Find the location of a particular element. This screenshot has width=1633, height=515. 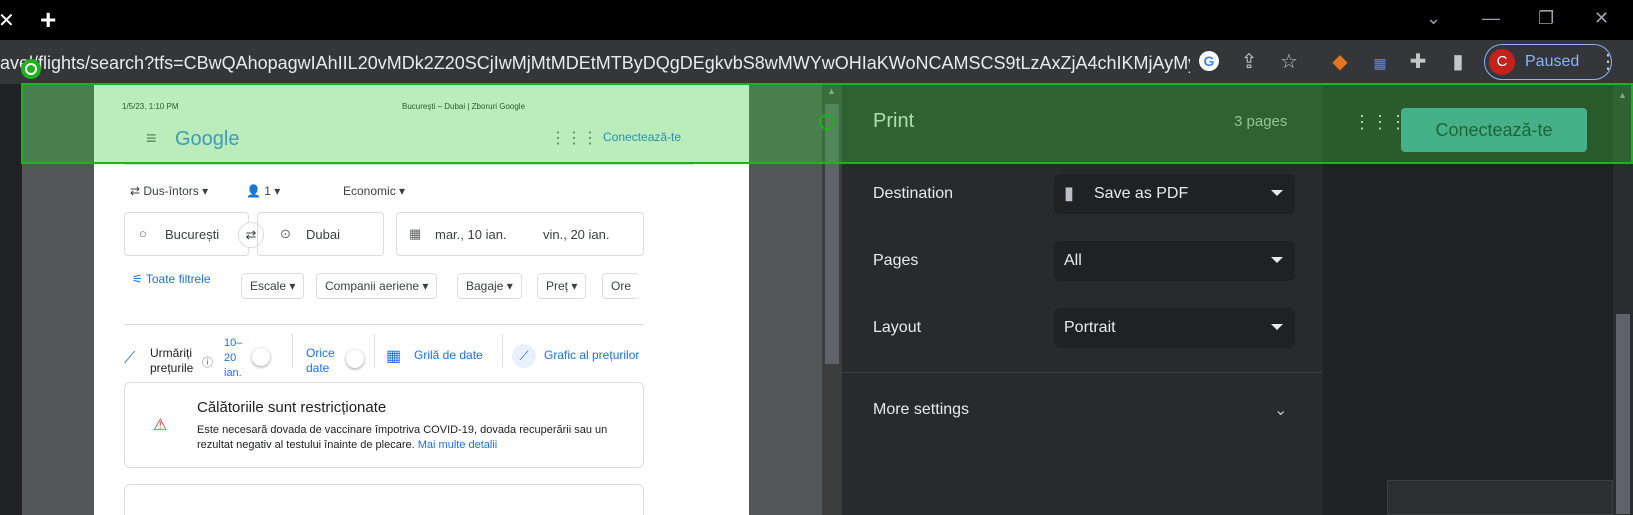

price-filter: Preț ▾ is located at coordinates (562, 286).